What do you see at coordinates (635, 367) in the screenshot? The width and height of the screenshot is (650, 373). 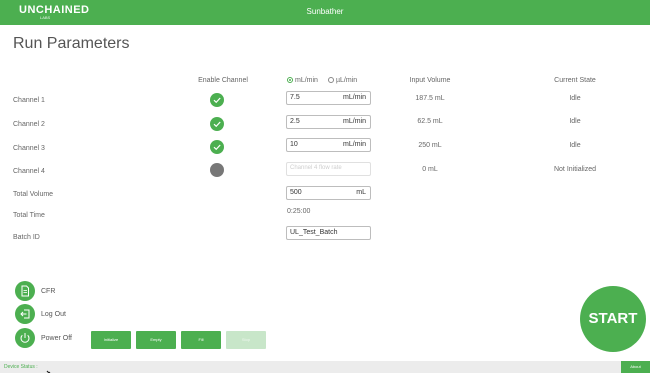 I see `about-button: About` at bounding box center [635, 367].